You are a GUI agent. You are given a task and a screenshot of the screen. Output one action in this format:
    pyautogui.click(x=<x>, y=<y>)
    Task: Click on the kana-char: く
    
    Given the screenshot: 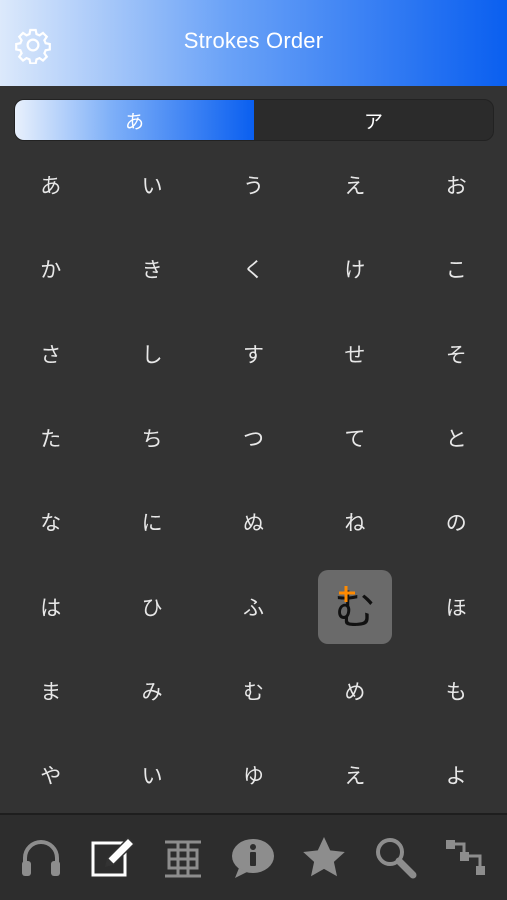 What is the action you would take?
    pyautogui.click(x=253, y=270)
    